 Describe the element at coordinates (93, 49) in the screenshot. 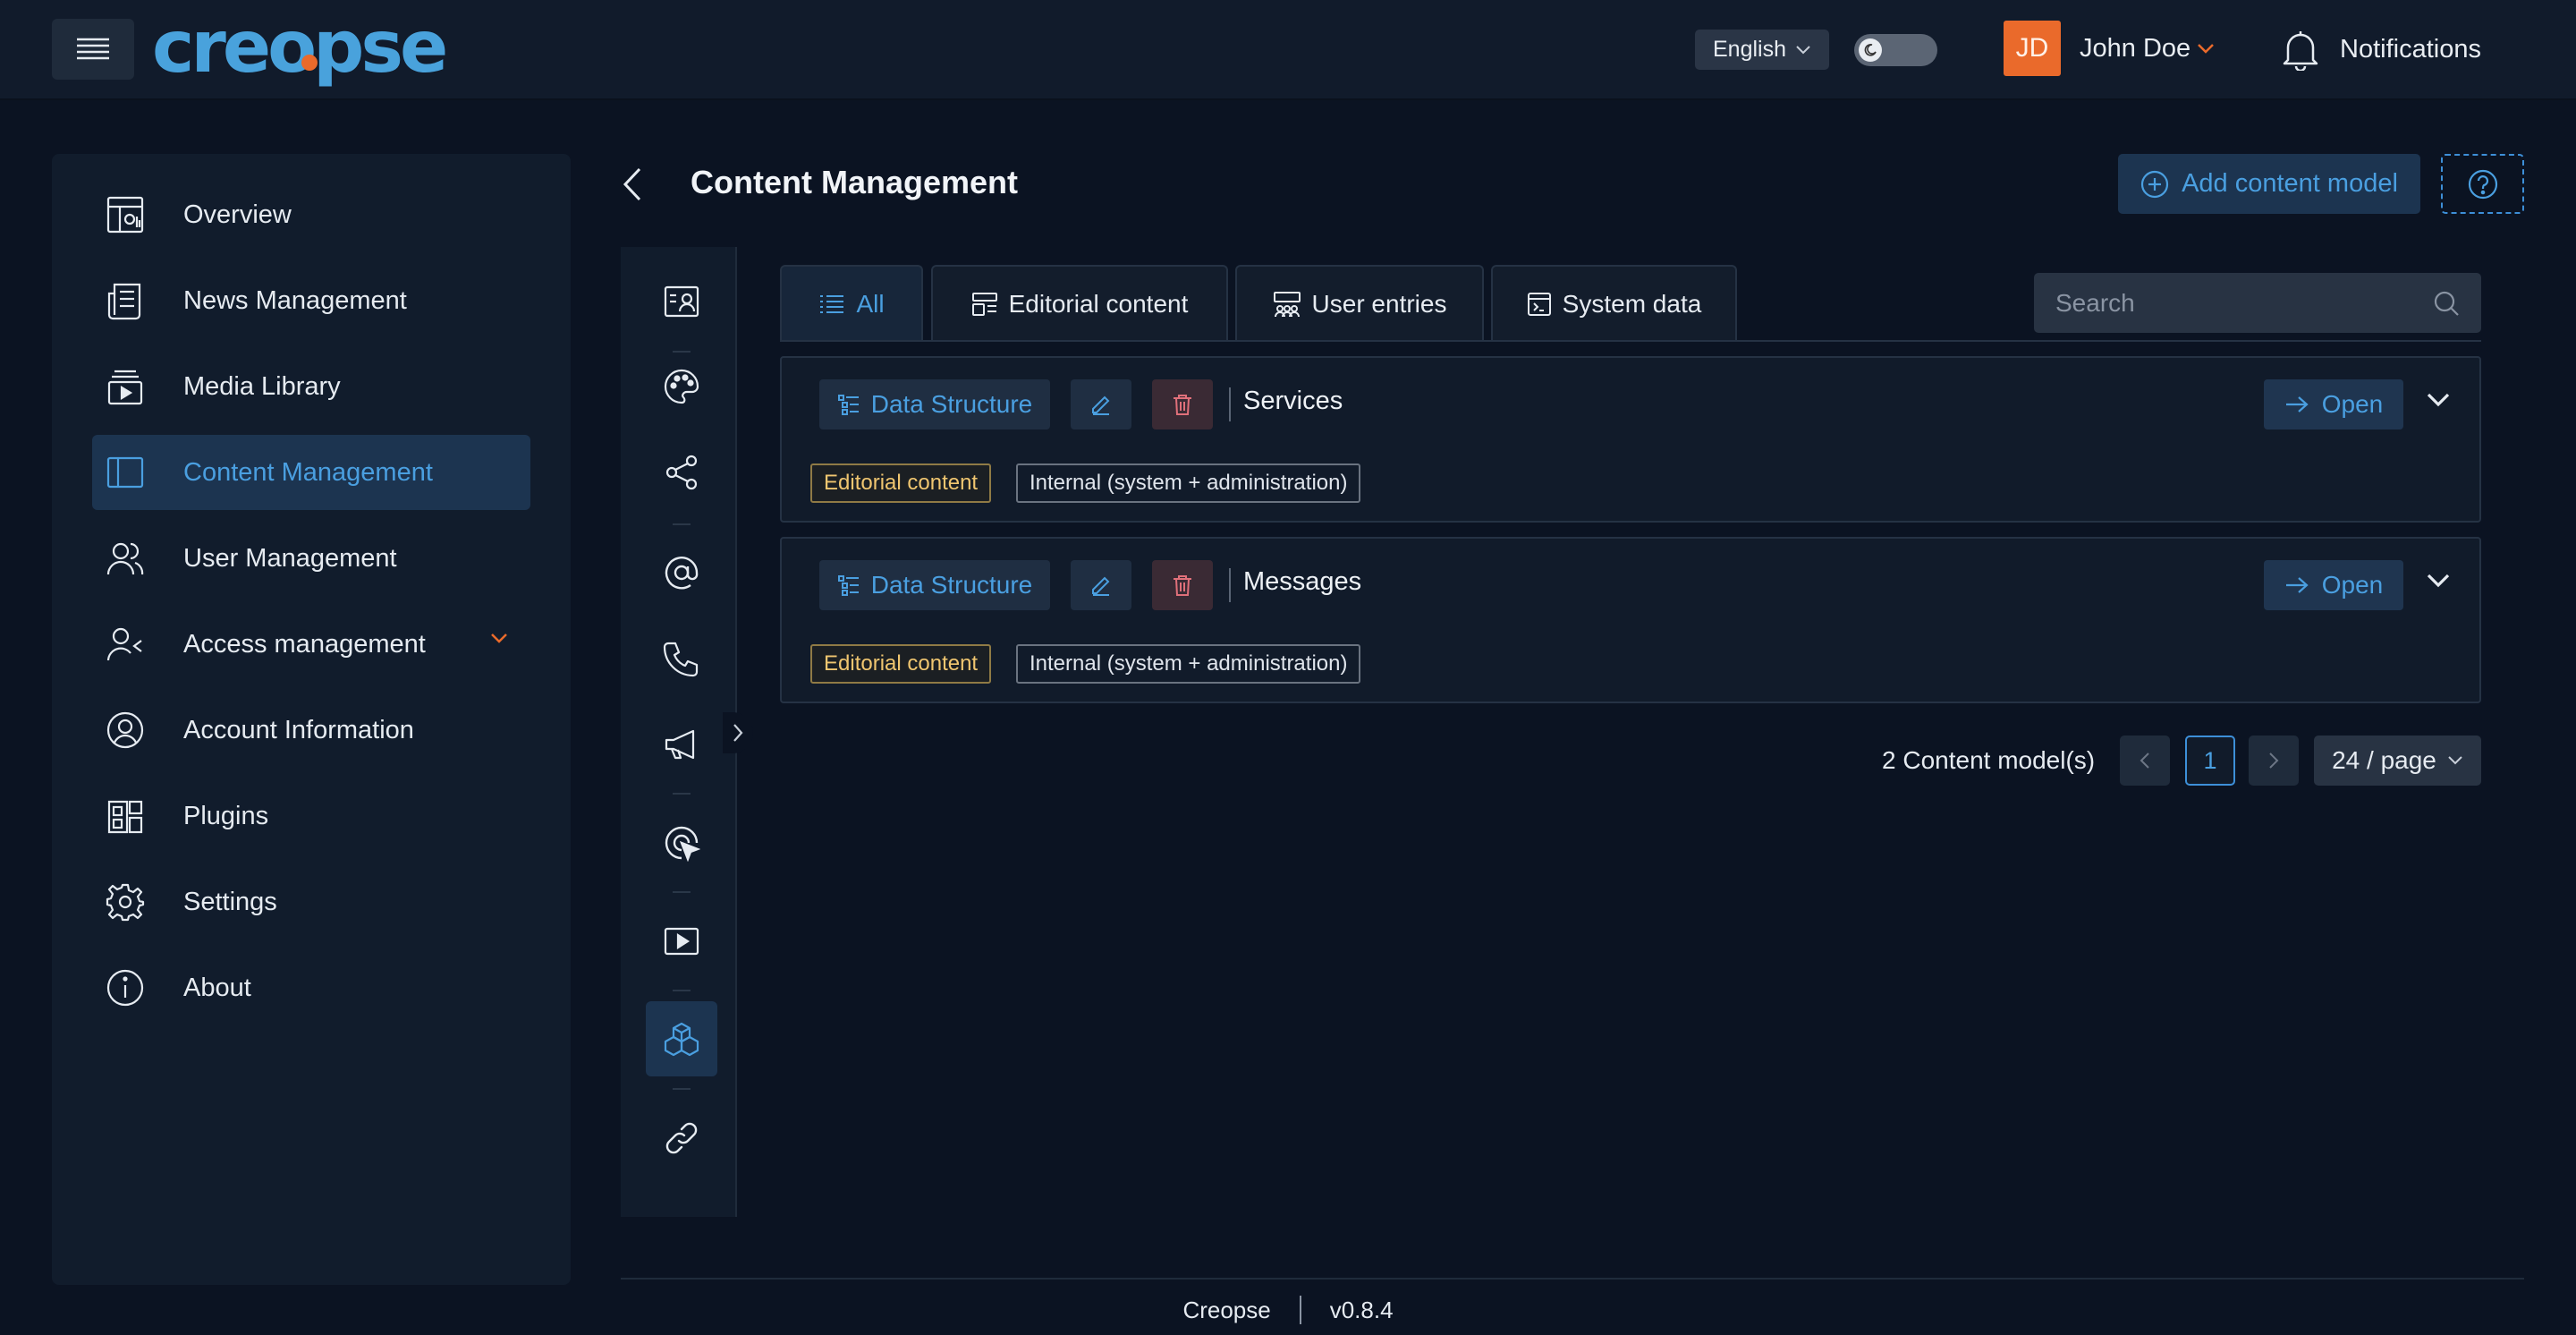

I see `menu-toggle-button` at that location.